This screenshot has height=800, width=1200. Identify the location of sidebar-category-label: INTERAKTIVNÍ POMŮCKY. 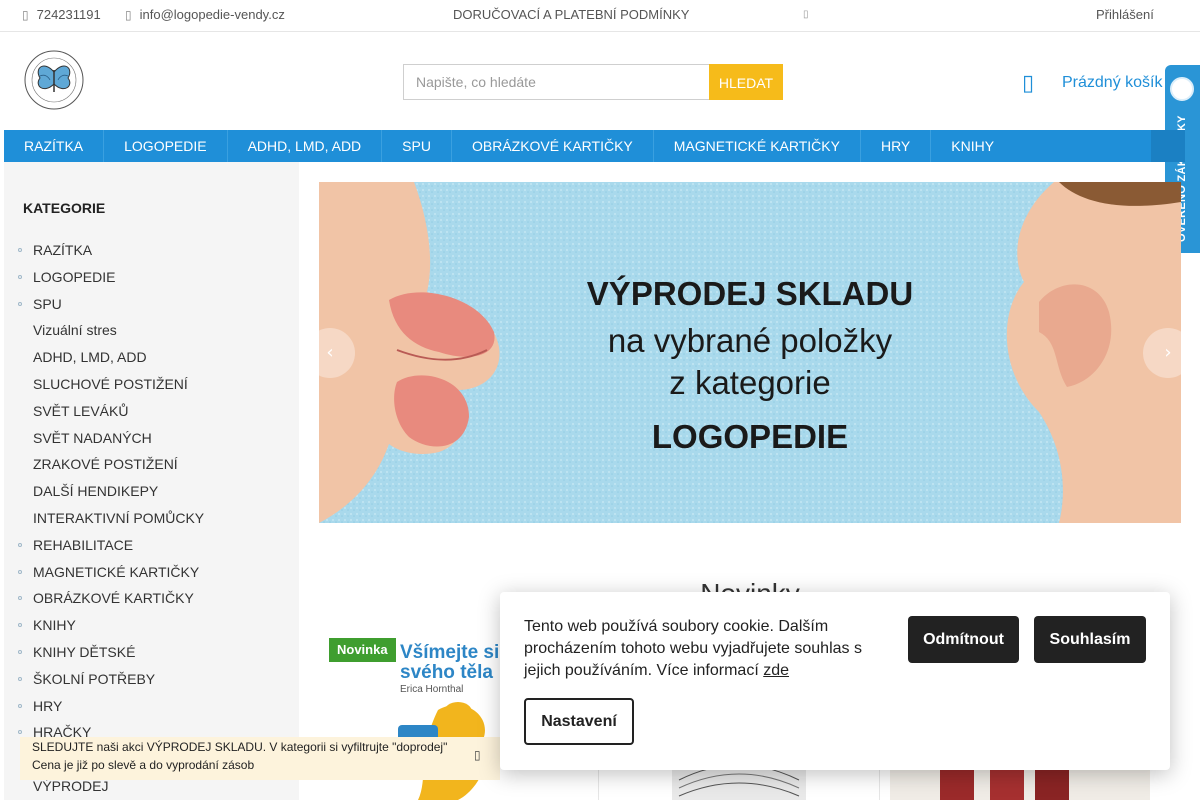
(119, 517).